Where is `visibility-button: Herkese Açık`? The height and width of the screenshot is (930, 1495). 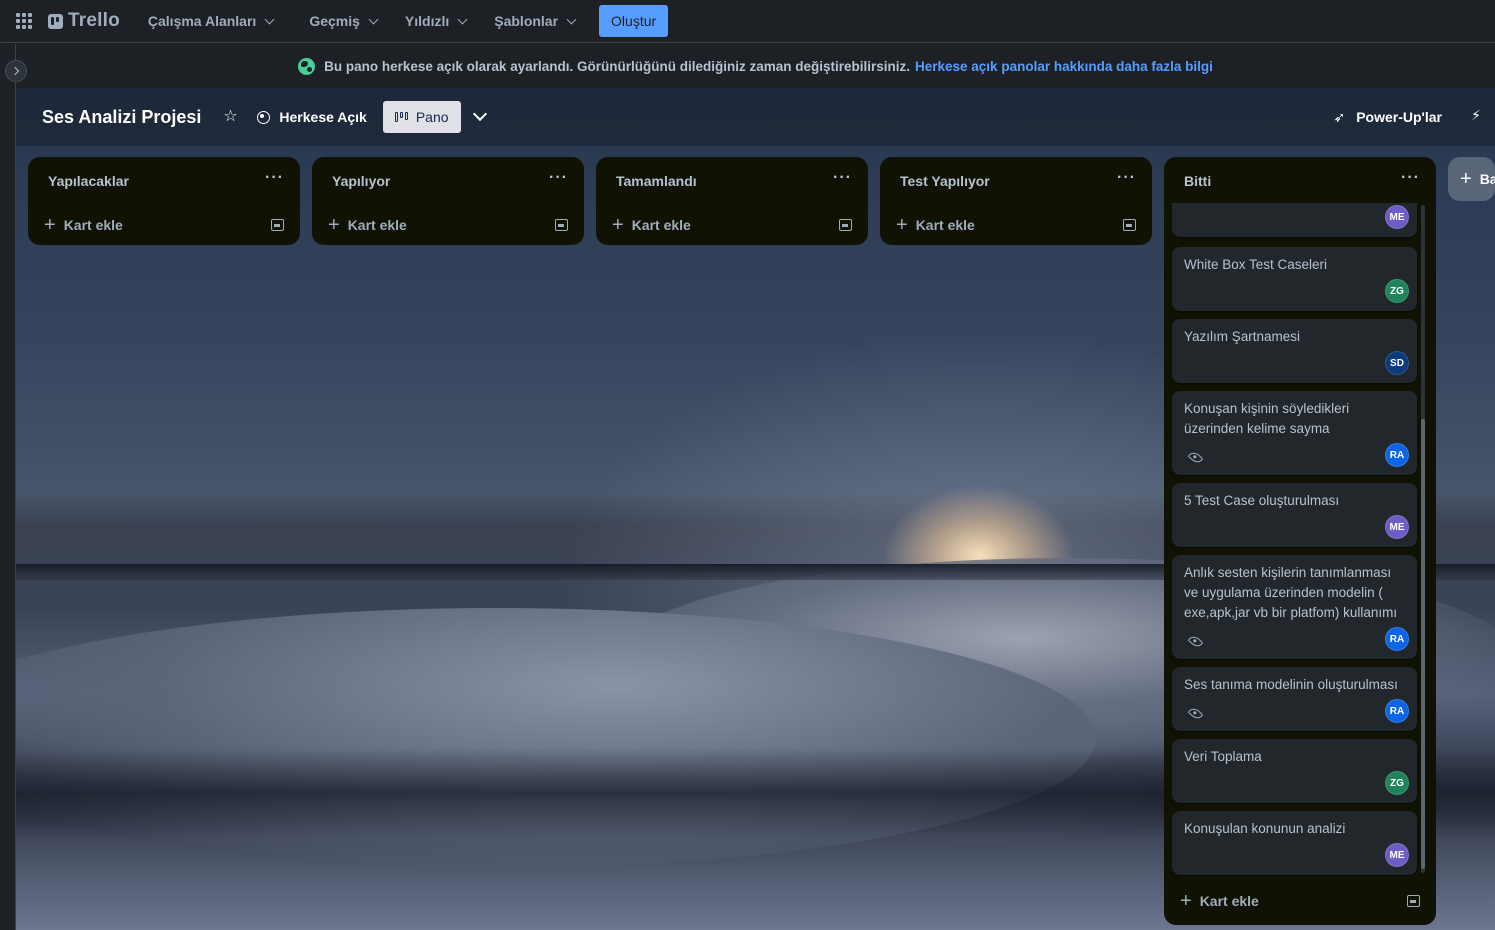
visibility-button: Herkese Açık is located at coordinates (312, 117).